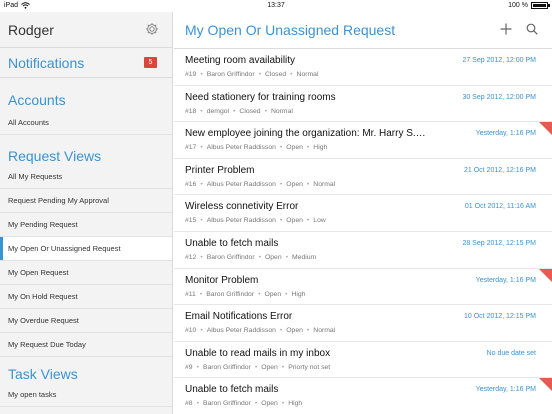 The image size is (552, 414). Describe the element at coordinates (191, 257) in the screenshot. I see `request-id: #12` at that location.